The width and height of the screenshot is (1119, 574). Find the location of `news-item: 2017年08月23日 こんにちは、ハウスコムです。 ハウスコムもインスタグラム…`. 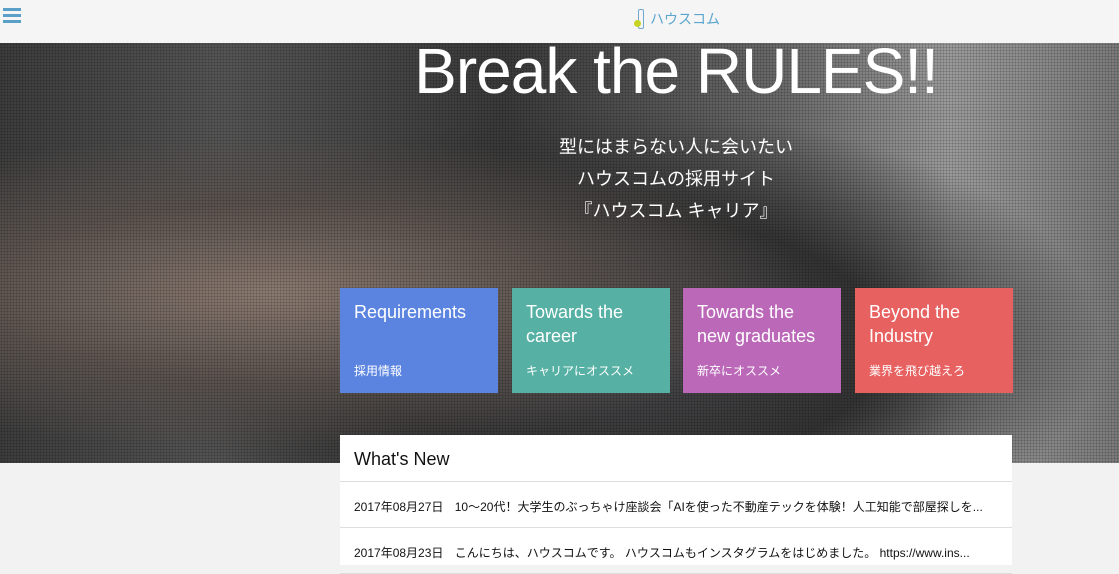

news-item: 2017年08月23日 こんにちは、ハウスコムです。 ハウスコムもインスタグラム… is located at coordinates (676, 551).